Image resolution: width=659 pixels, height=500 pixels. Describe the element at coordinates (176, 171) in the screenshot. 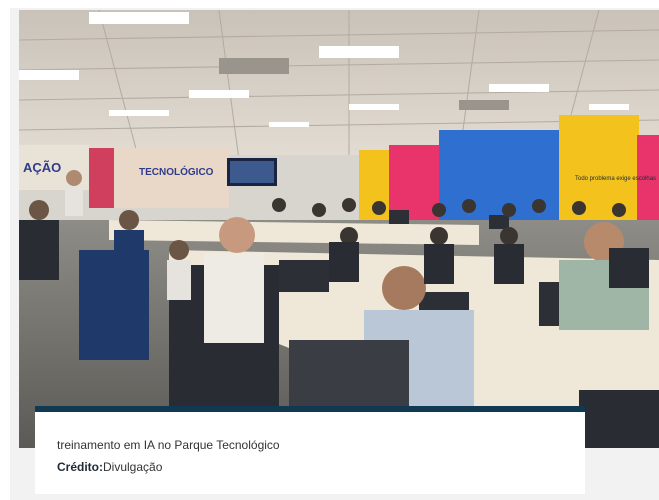

I see `banner-center-text: TECNOLÓGICO` at that location.